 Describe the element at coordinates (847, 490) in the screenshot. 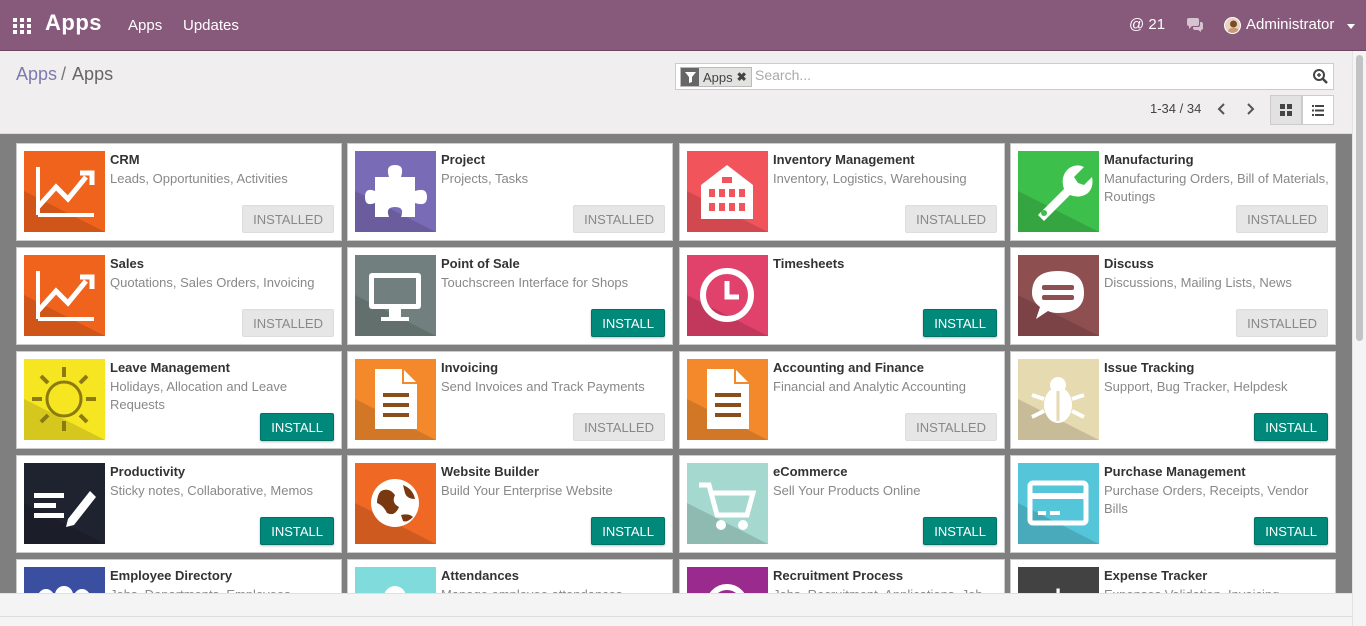

I see `app-summary: Sell Your Products Online` at that location.